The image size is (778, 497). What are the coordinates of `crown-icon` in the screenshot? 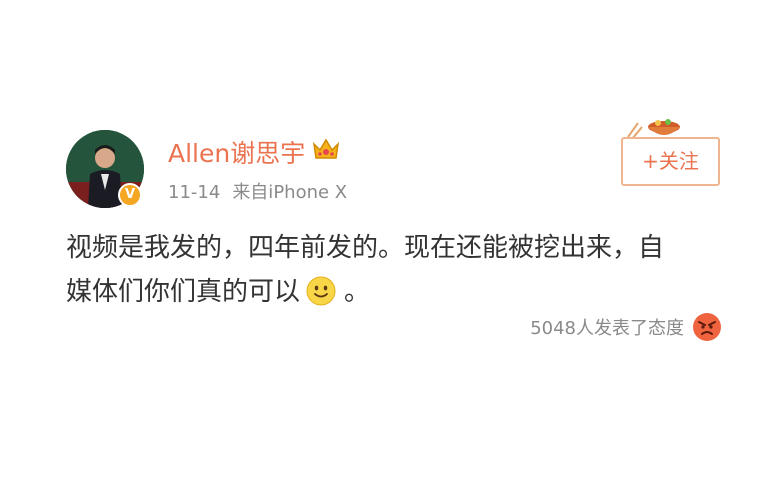 It's located at (326, 148).